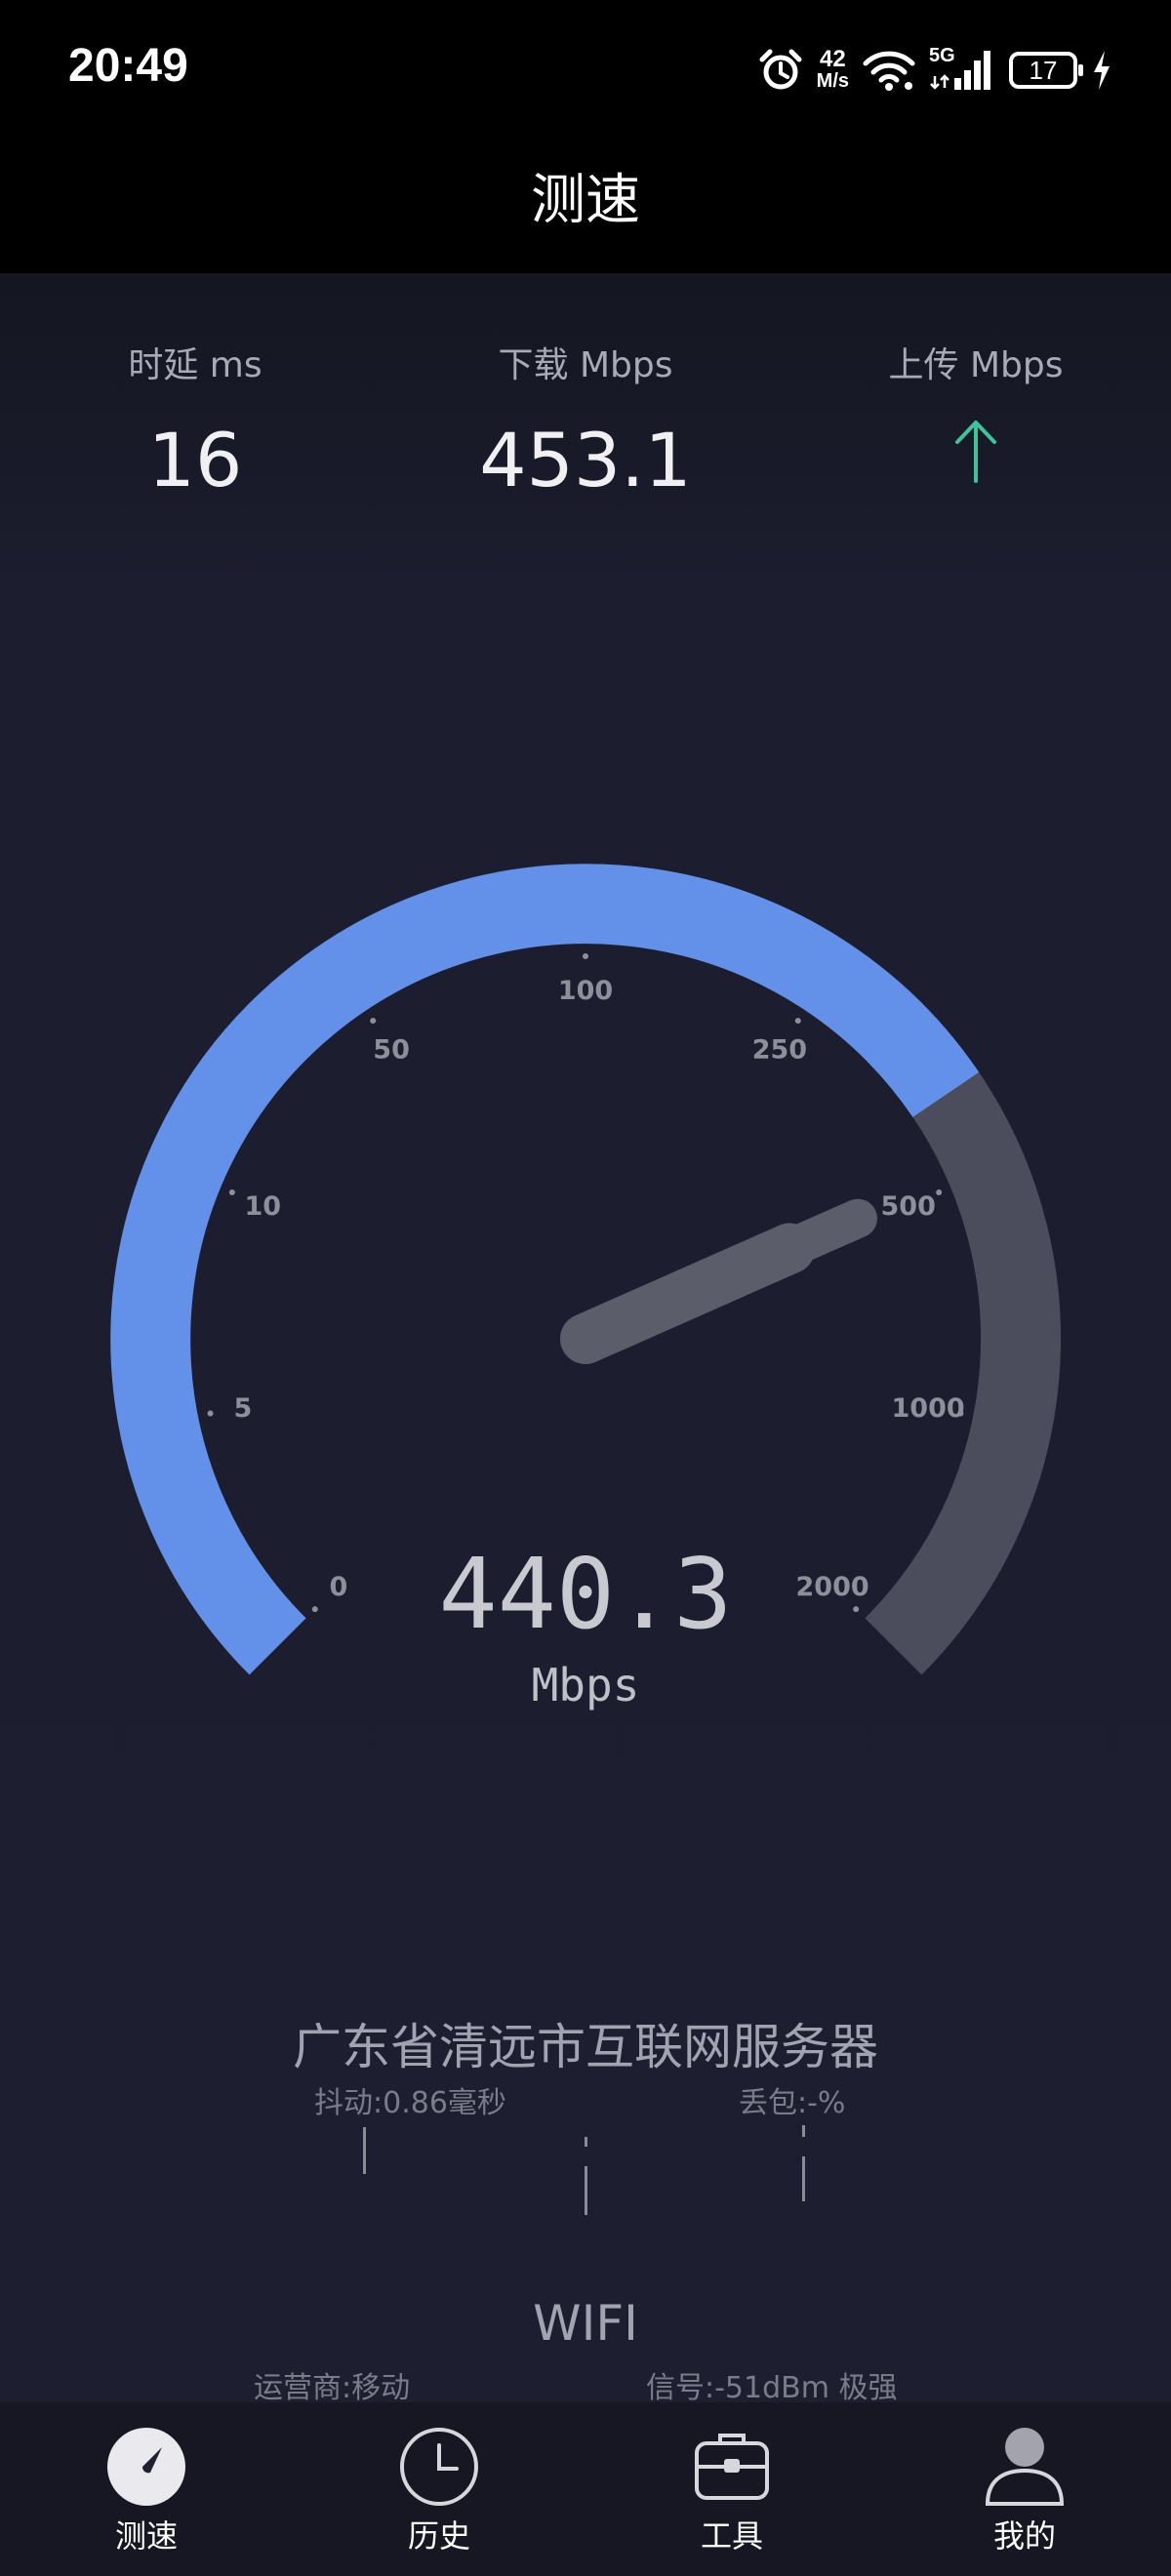 Image resolution: width=1171 pixels, height=2576 pixels. What do you see at coordinates (585, 2047) in the screenshot?
I see `server-name: 广东省清远市互联网服务器` at bounding box center [585, 2047].